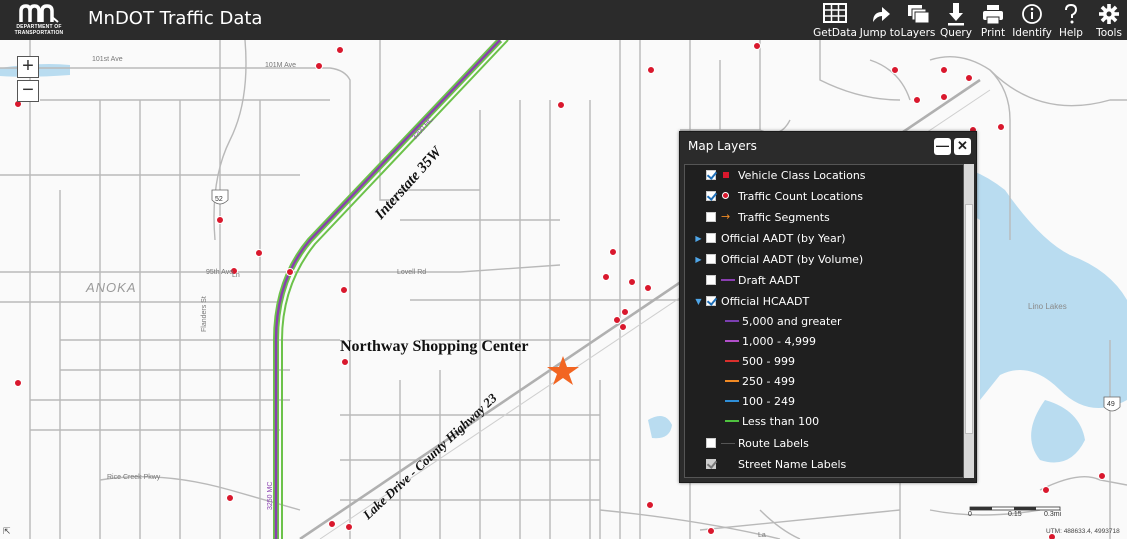 The height and width of the screenshot is (539, 1127). What do you see at coordinates (835, 33) in the screenshot?
I see `getdata-label: GetData` at bounding box center [835, 33].